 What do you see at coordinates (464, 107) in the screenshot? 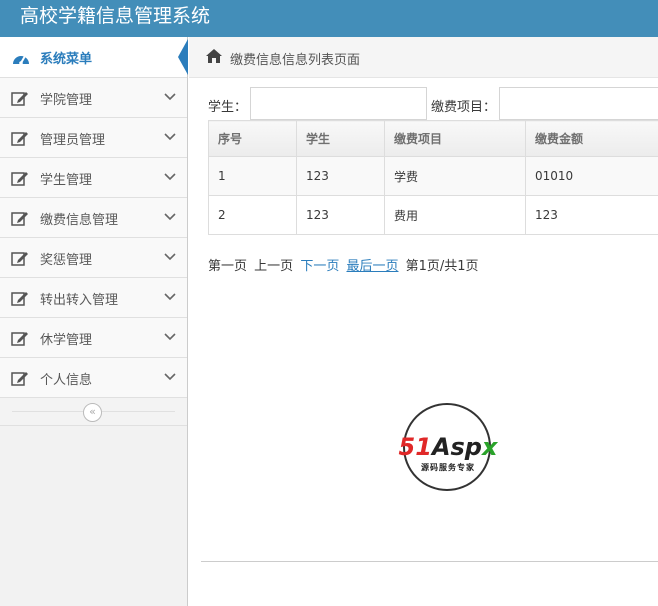
I see `payment-item-label: 缴费项目：` at bounding box center [464, 107].